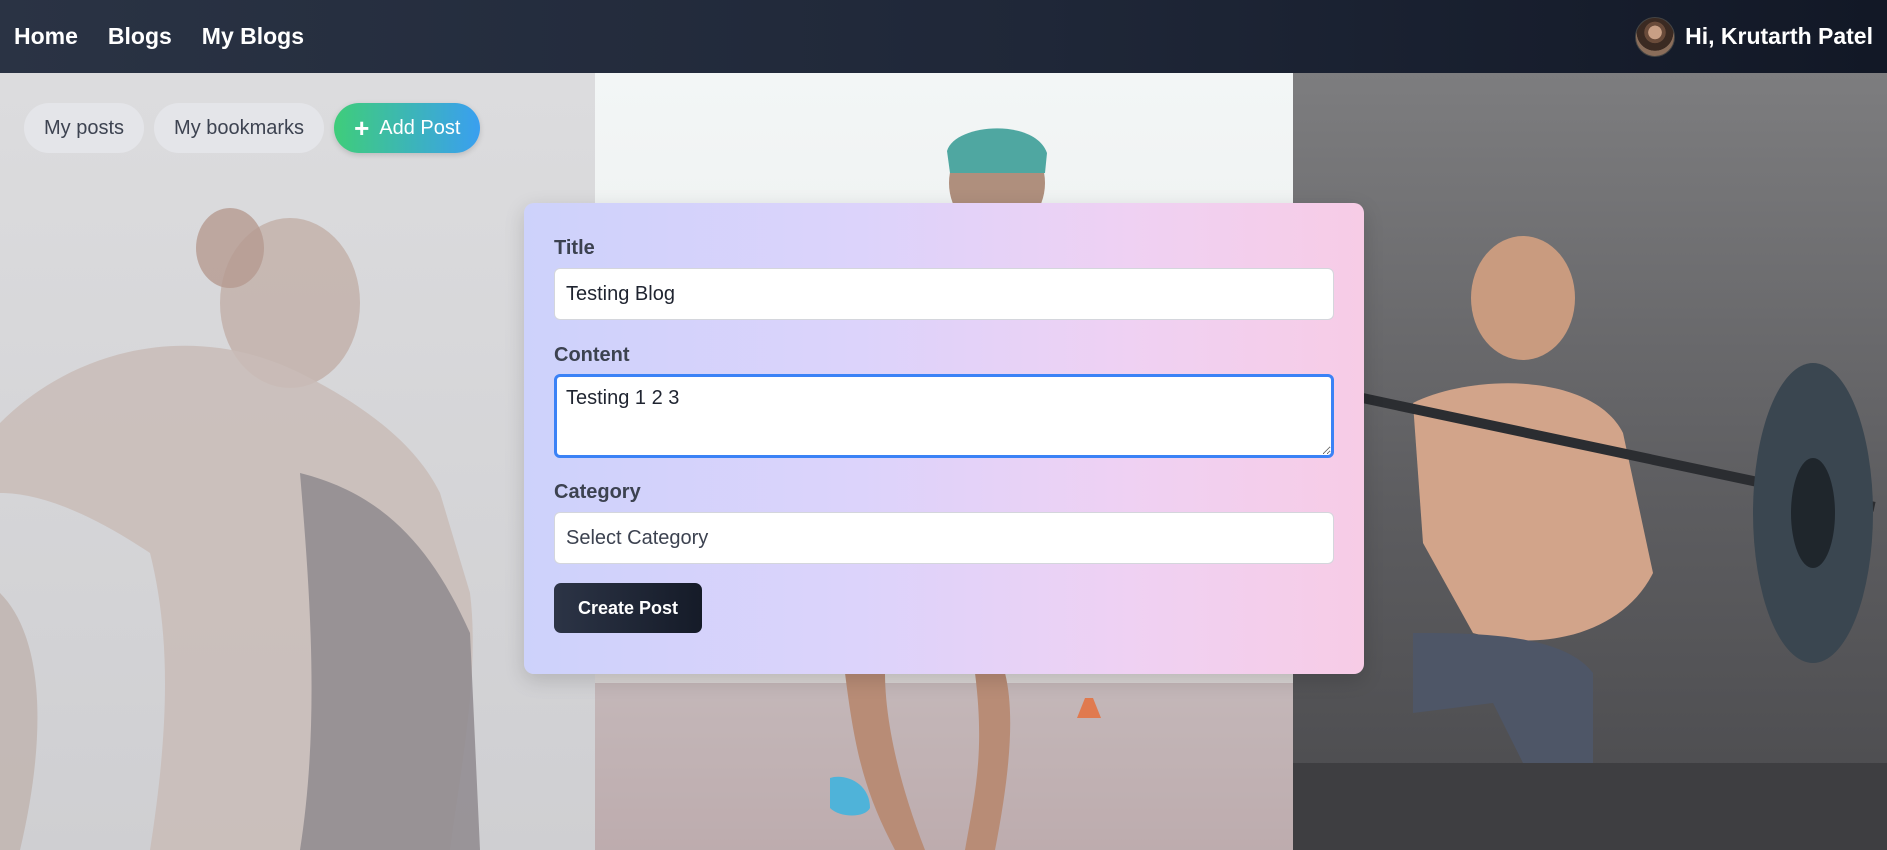  I want to click on top-navbar: Home Blogs My Blogs Hi, Krutarth Patel, so click(943, 36).